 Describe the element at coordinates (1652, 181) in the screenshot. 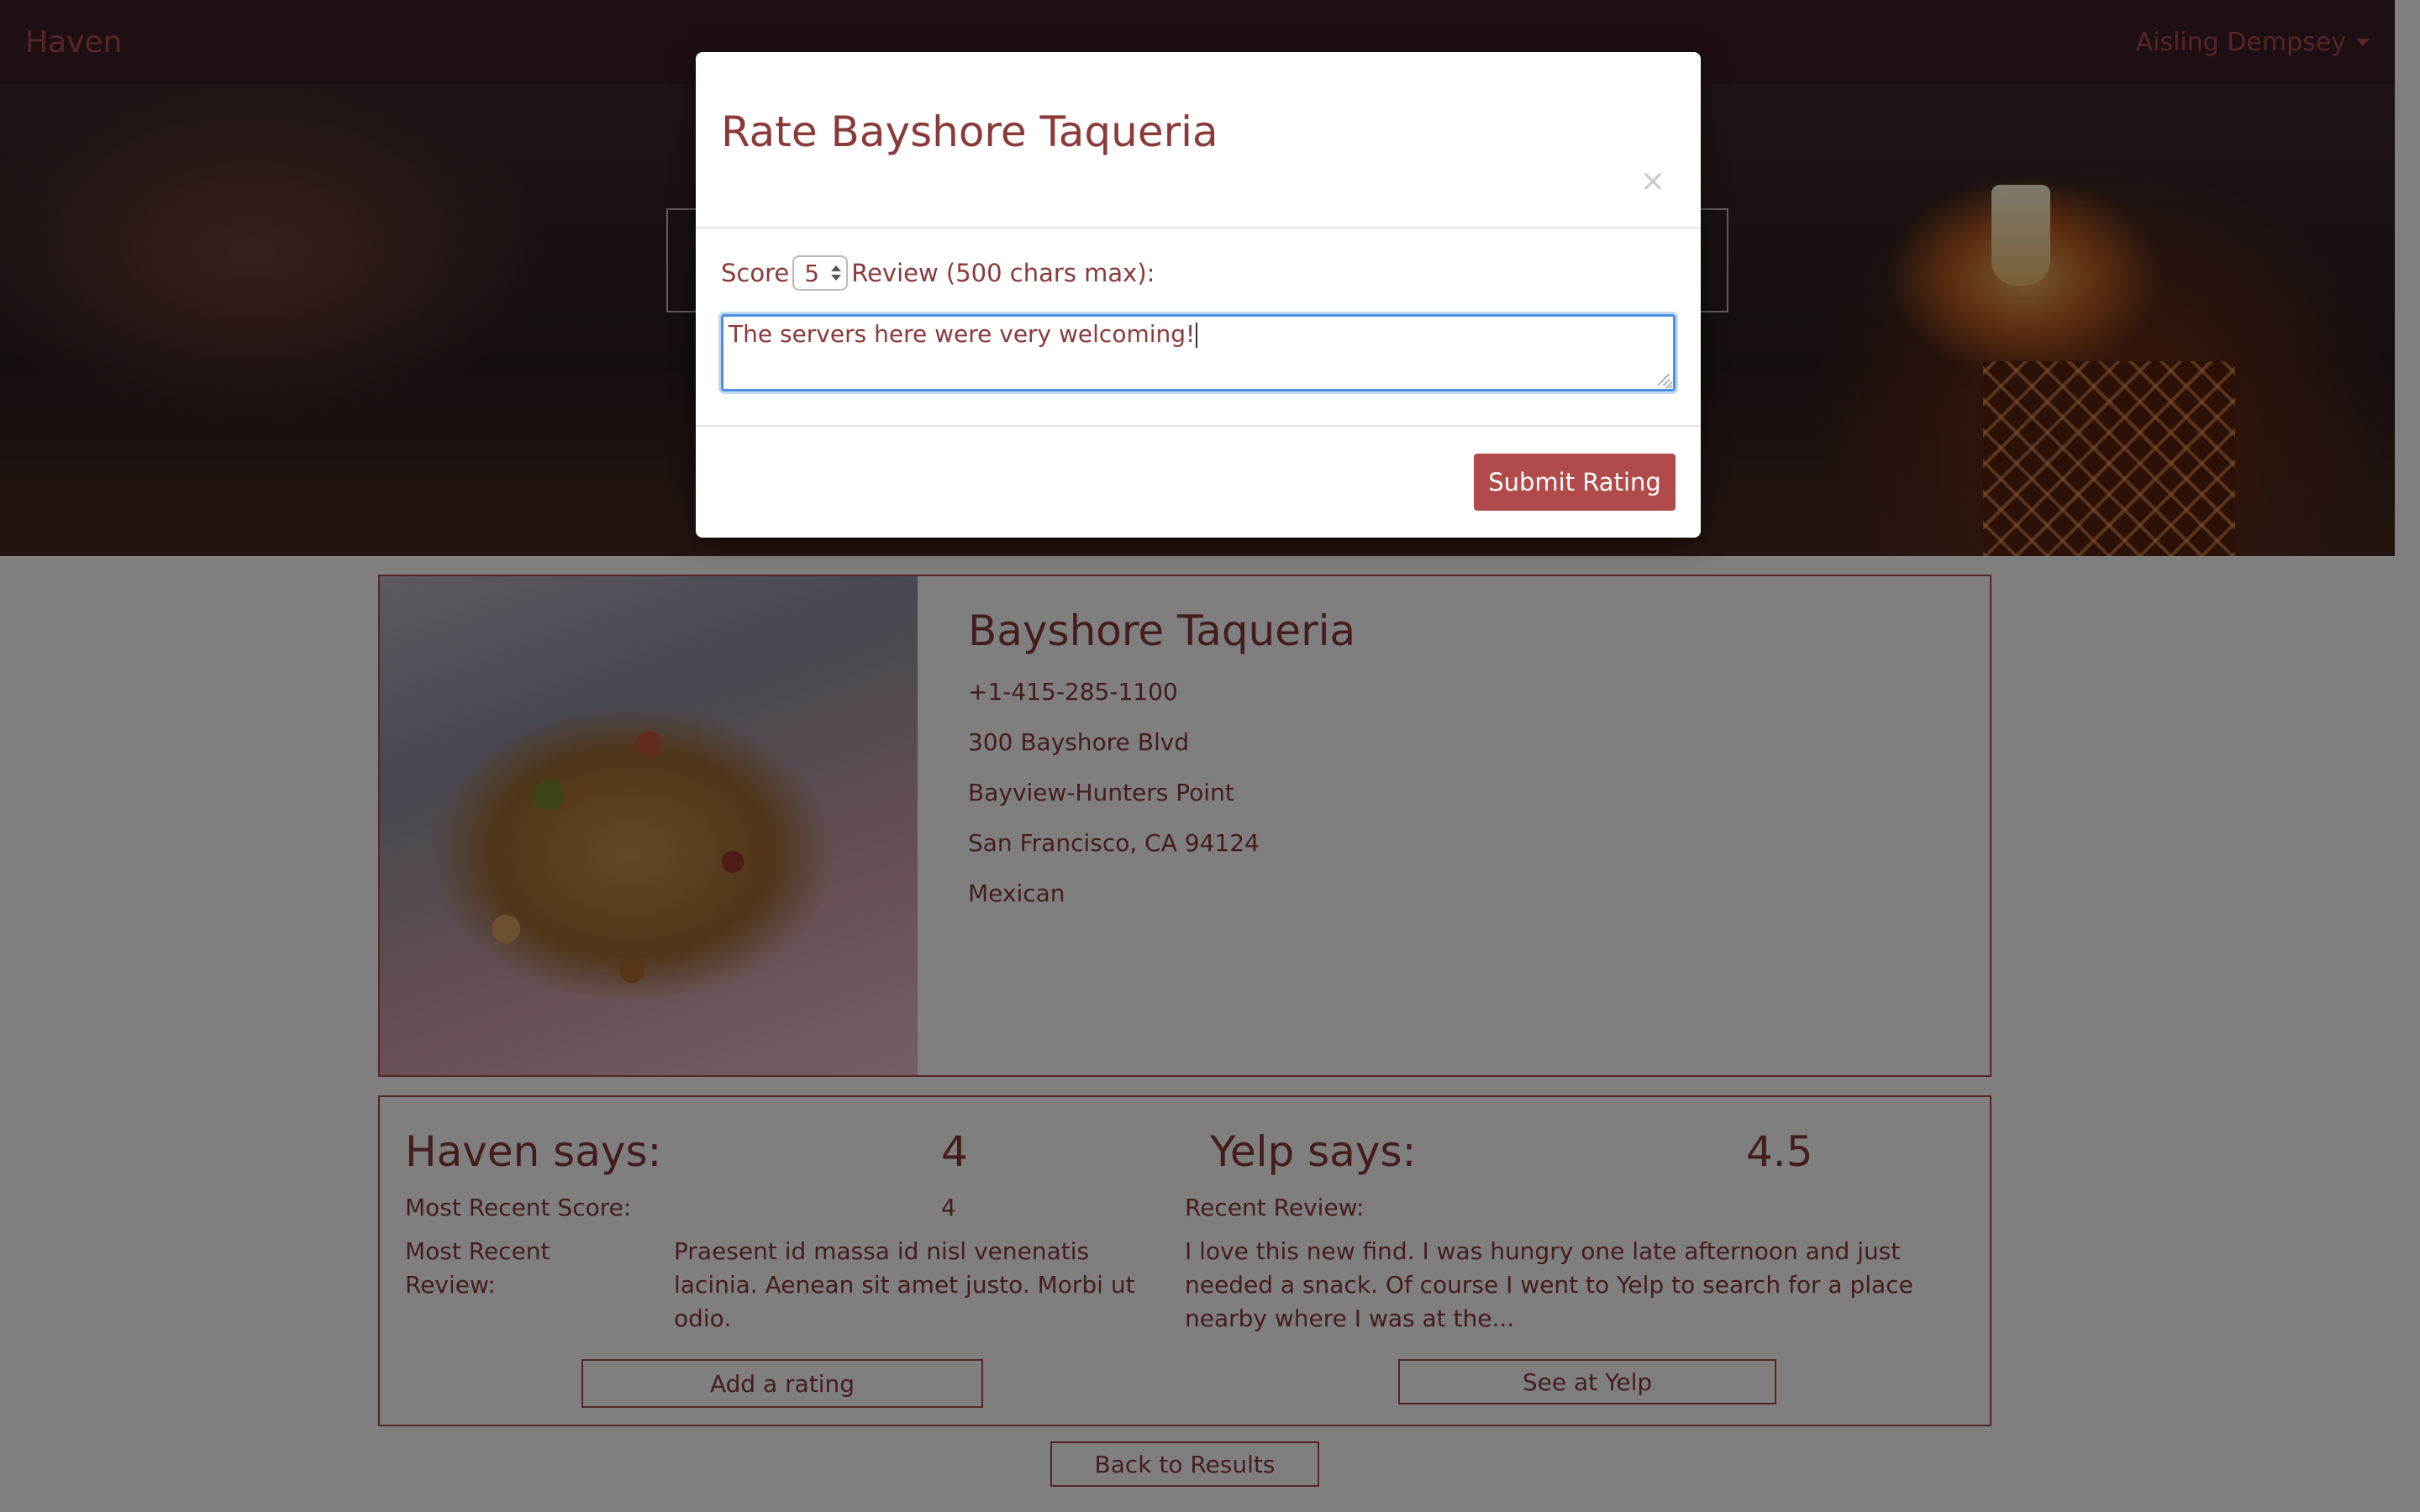

I see `close-icon: ×` at that location.